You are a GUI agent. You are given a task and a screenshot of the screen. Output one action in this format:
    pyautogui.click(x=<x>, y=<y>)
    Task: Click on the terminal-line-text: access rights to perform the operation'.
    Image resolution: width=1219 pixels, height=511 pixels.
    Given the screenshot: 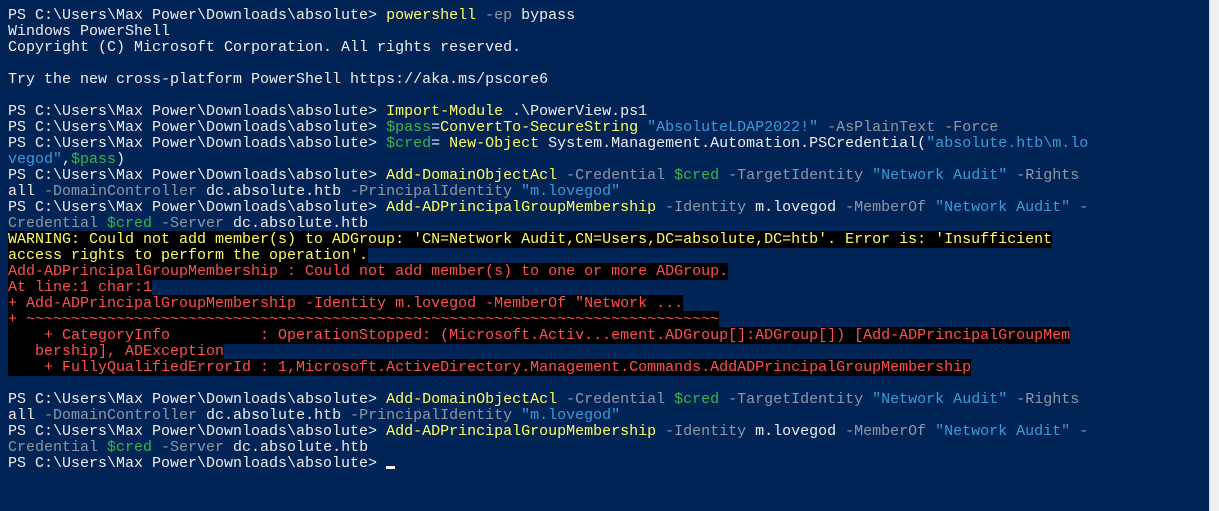 What is the action you would take?
    pyautogui.click(x=188, y=255)
    